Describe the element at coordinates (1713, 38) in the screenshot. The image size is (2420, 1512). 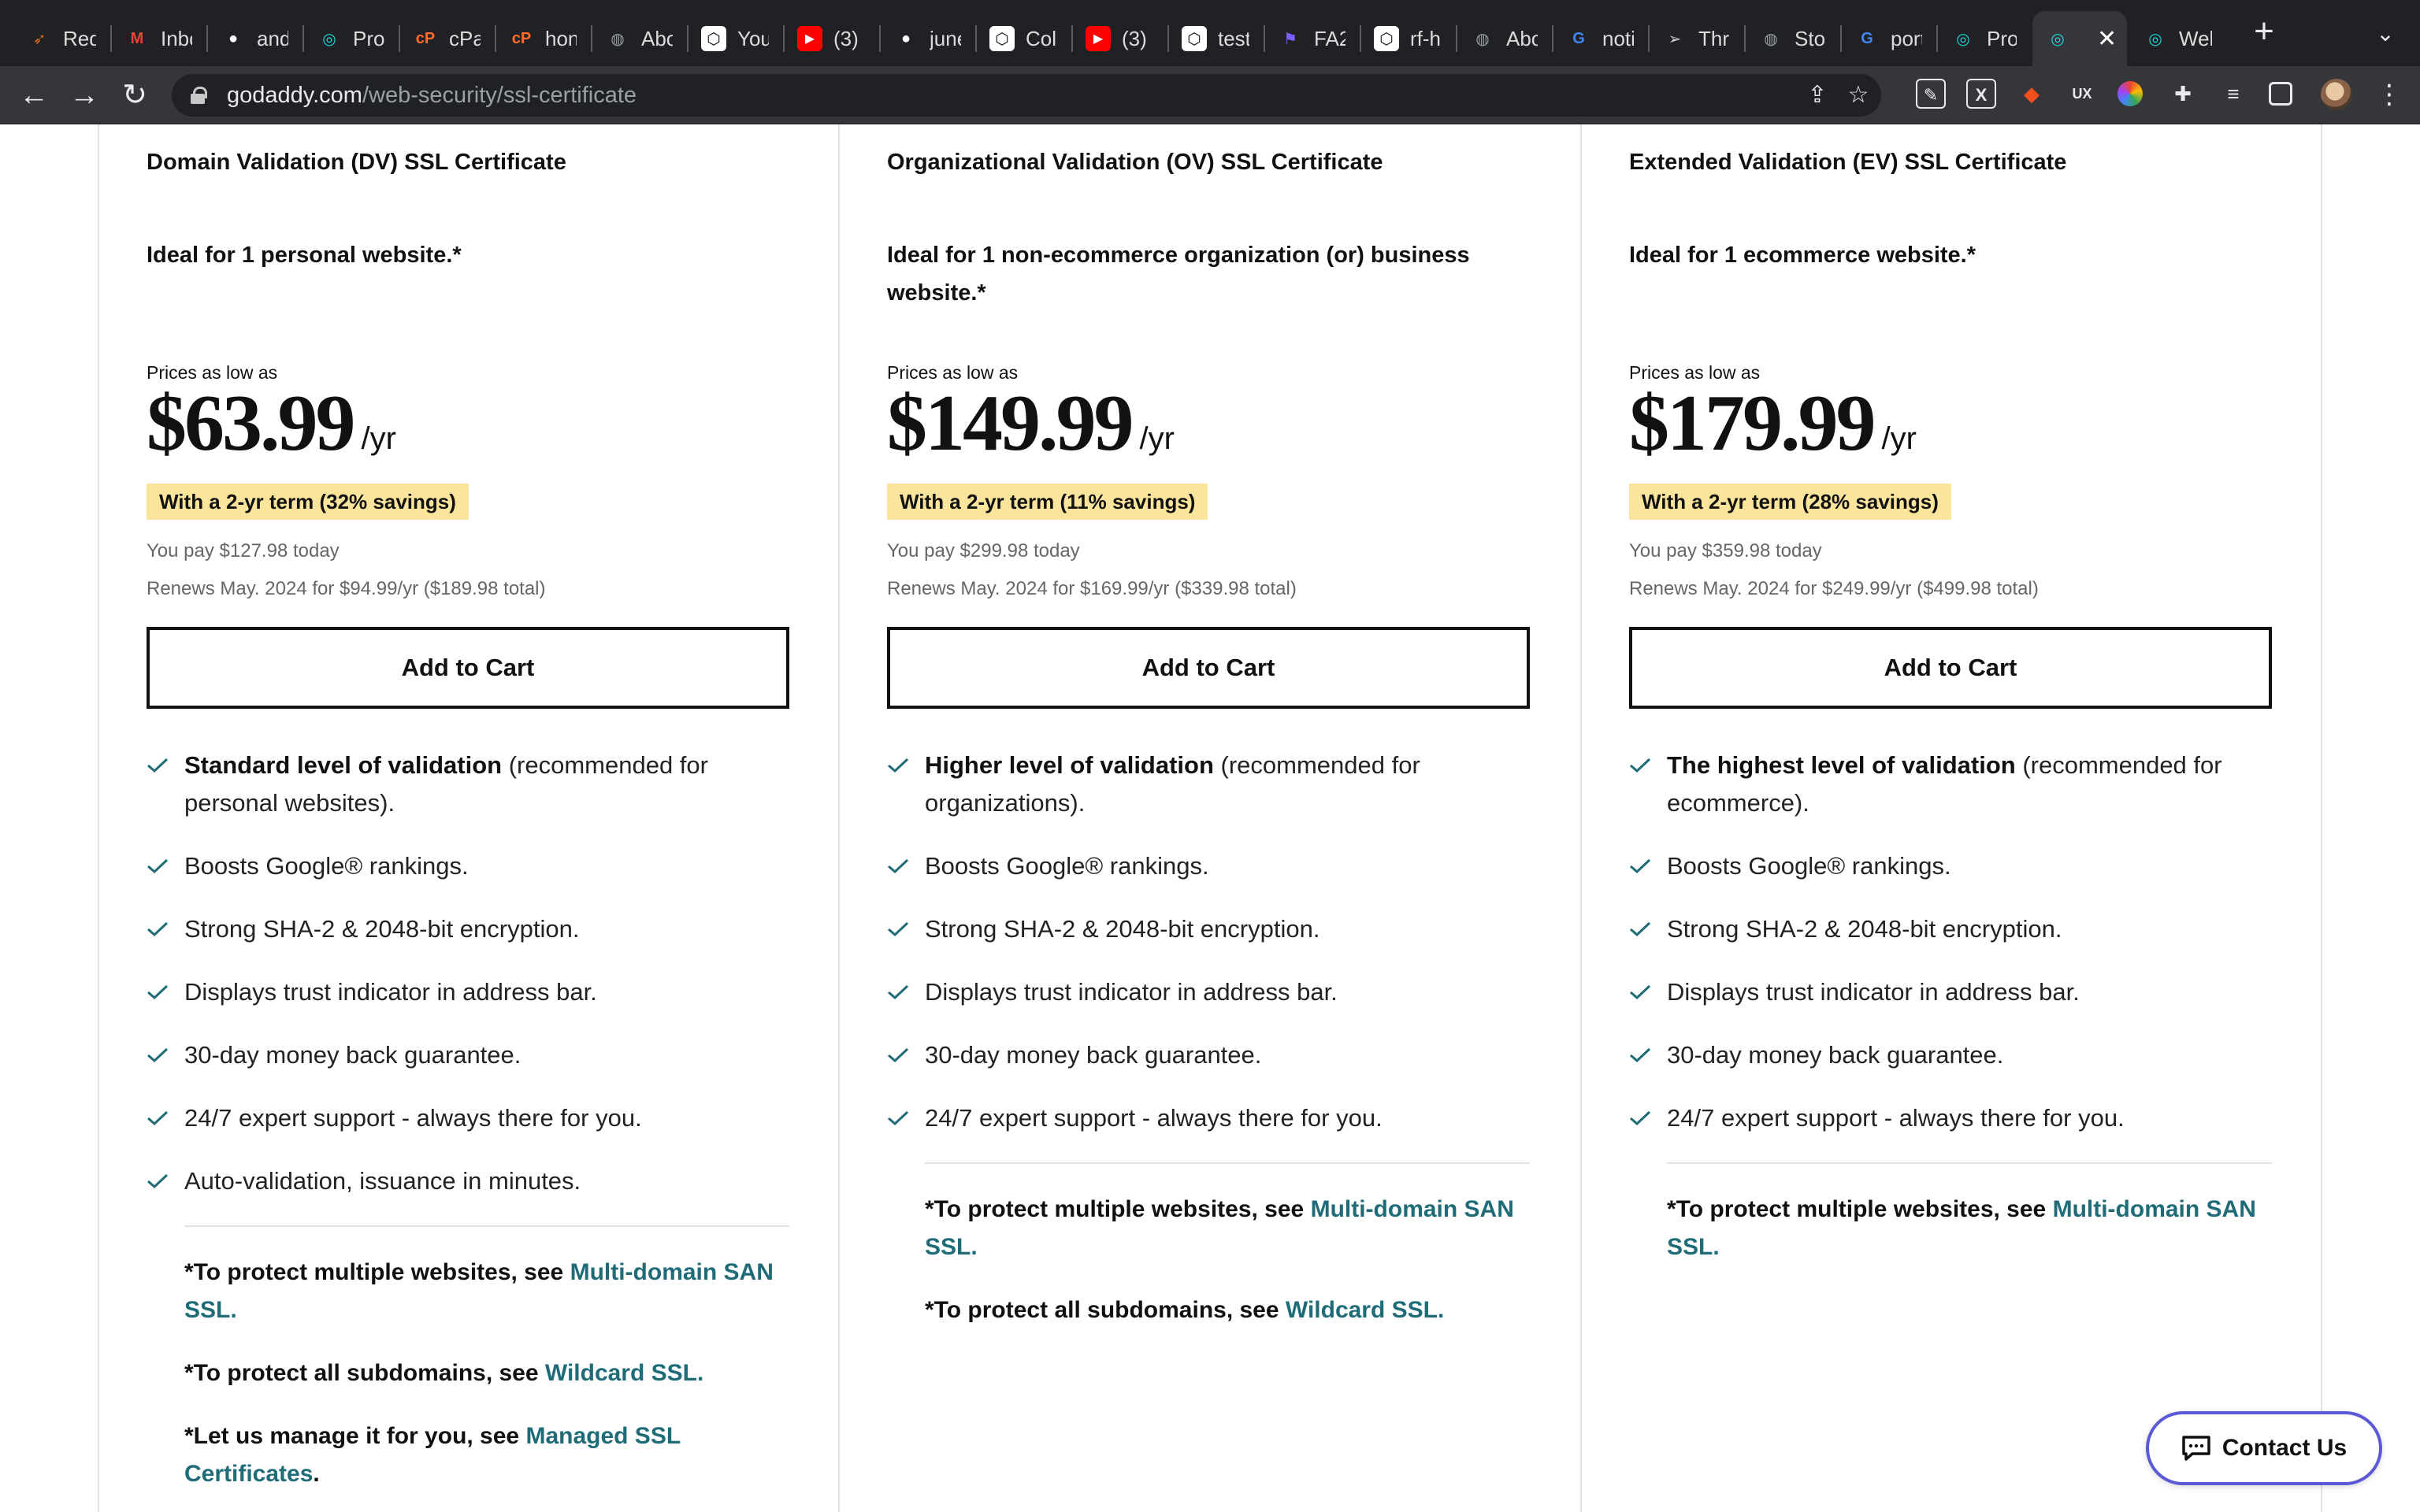
I see `tab-title: Thr` at that location.